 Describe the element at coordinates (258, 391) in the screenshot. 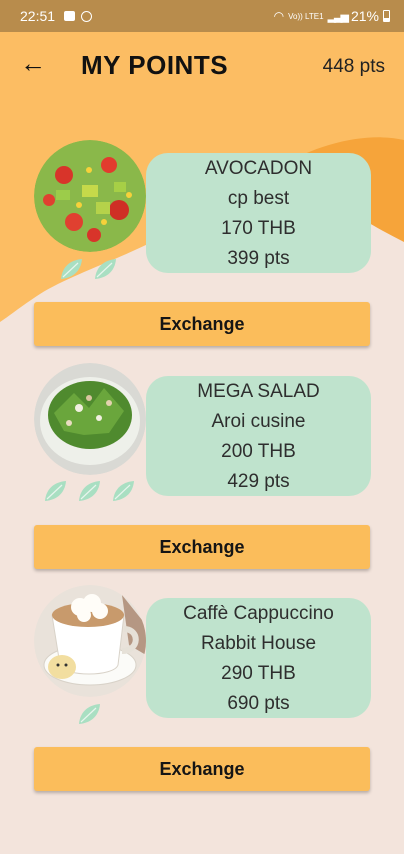

I see `item-name: MEGA SALAD` at that location.